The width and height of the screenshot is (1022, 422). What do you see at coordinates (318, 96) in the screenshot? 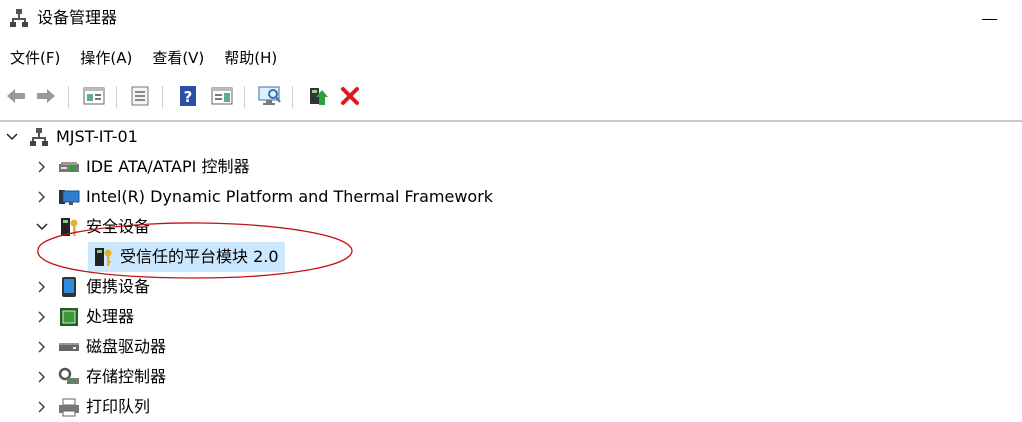
I see `update-driver-icon` at bounding box center [318, 96].